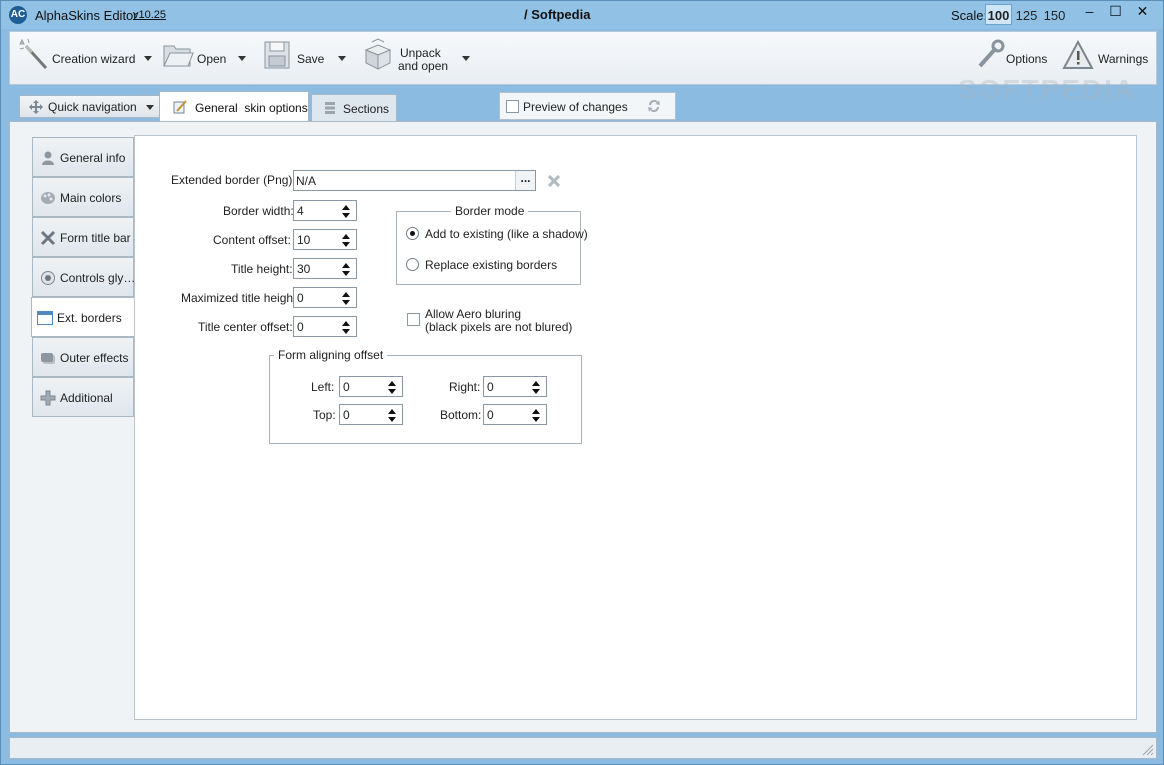 This screenshot has height=765, width=1164. I want to click on list-sections-icon, so click(330, 108).